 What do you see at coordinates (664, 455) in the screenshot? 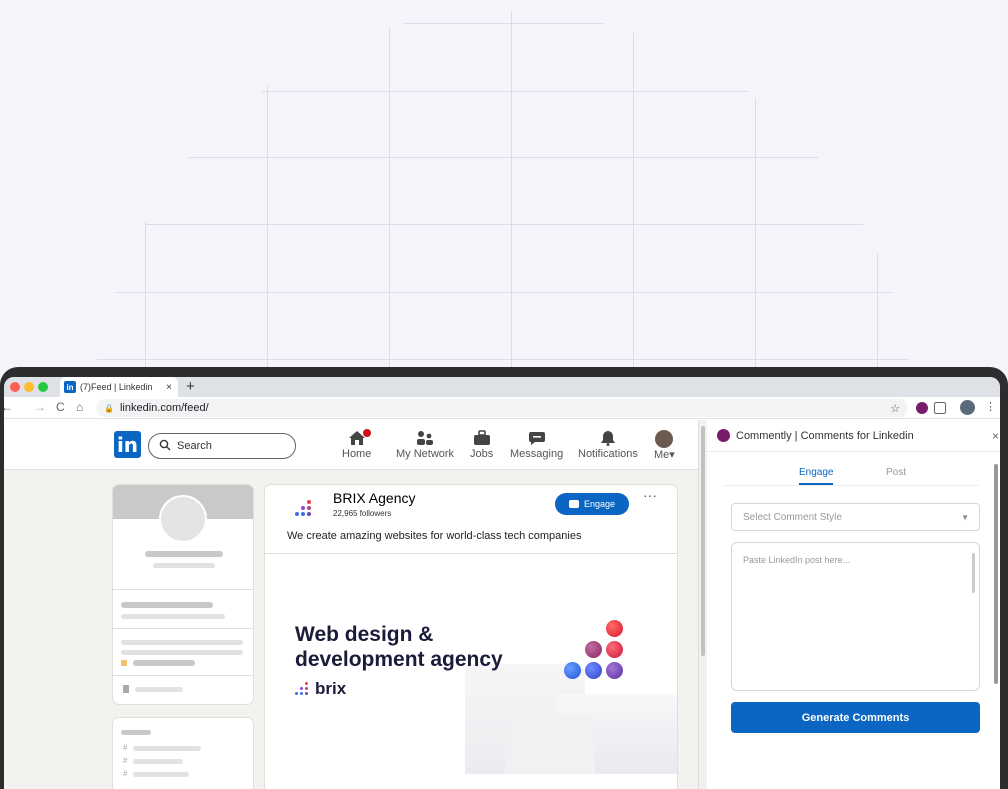
I see `nav-label: Me▾` at bounding box center [664, 455].